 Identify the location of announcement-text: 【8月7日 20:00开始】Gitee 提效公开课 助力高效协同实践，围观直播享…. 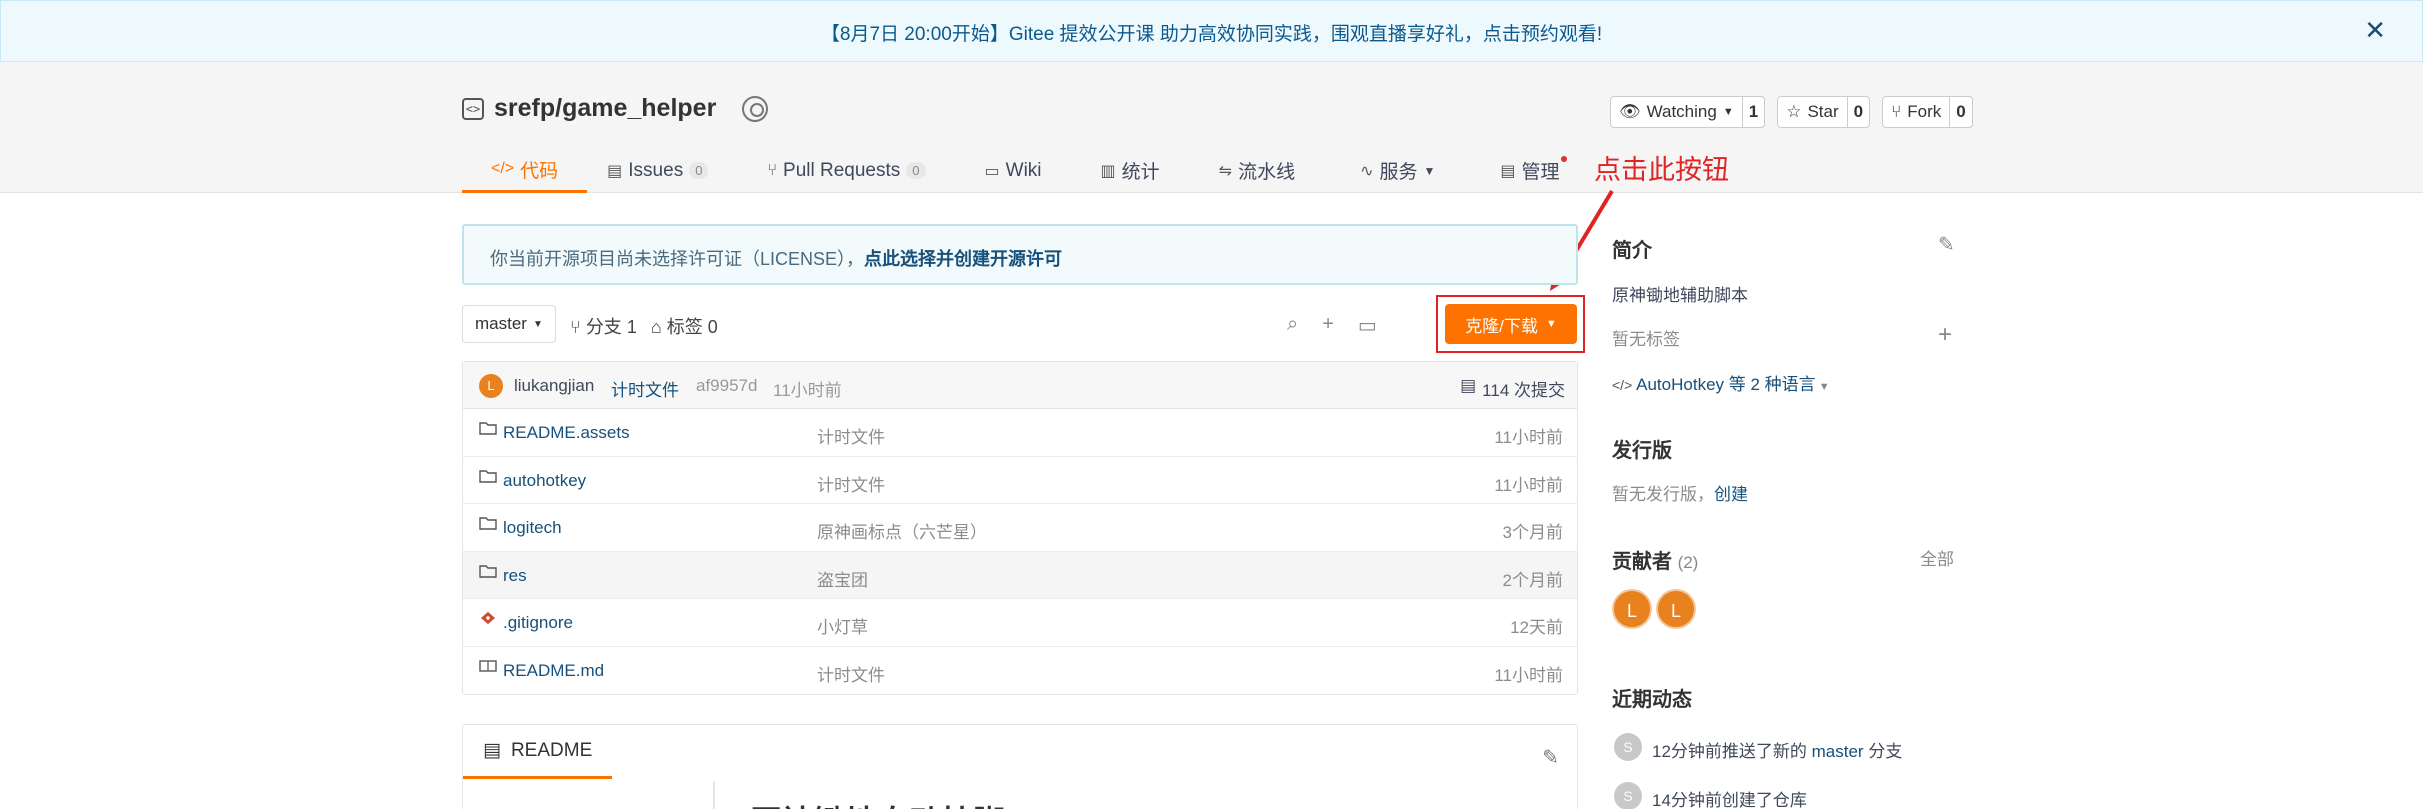
(1211, 32).